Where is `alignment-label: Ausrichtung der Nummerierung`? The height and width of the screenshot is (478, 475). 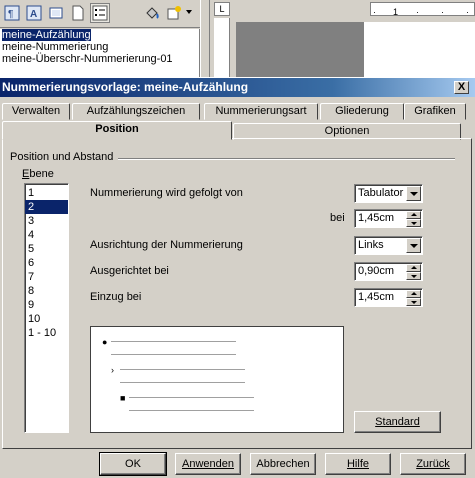
alignment-label: Ausrichtung der Nummerierung is located at coordinates (166, 245).